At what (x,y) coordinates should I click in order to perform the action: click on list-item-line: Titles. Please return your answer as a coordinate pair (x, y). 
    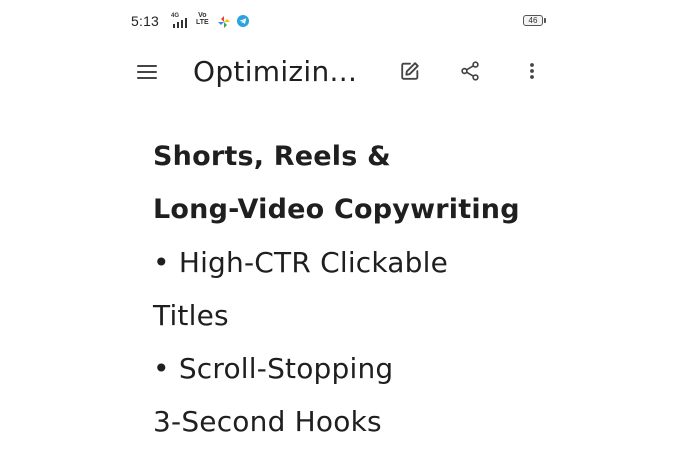
    Looking at the image, I should click on (191, 315).